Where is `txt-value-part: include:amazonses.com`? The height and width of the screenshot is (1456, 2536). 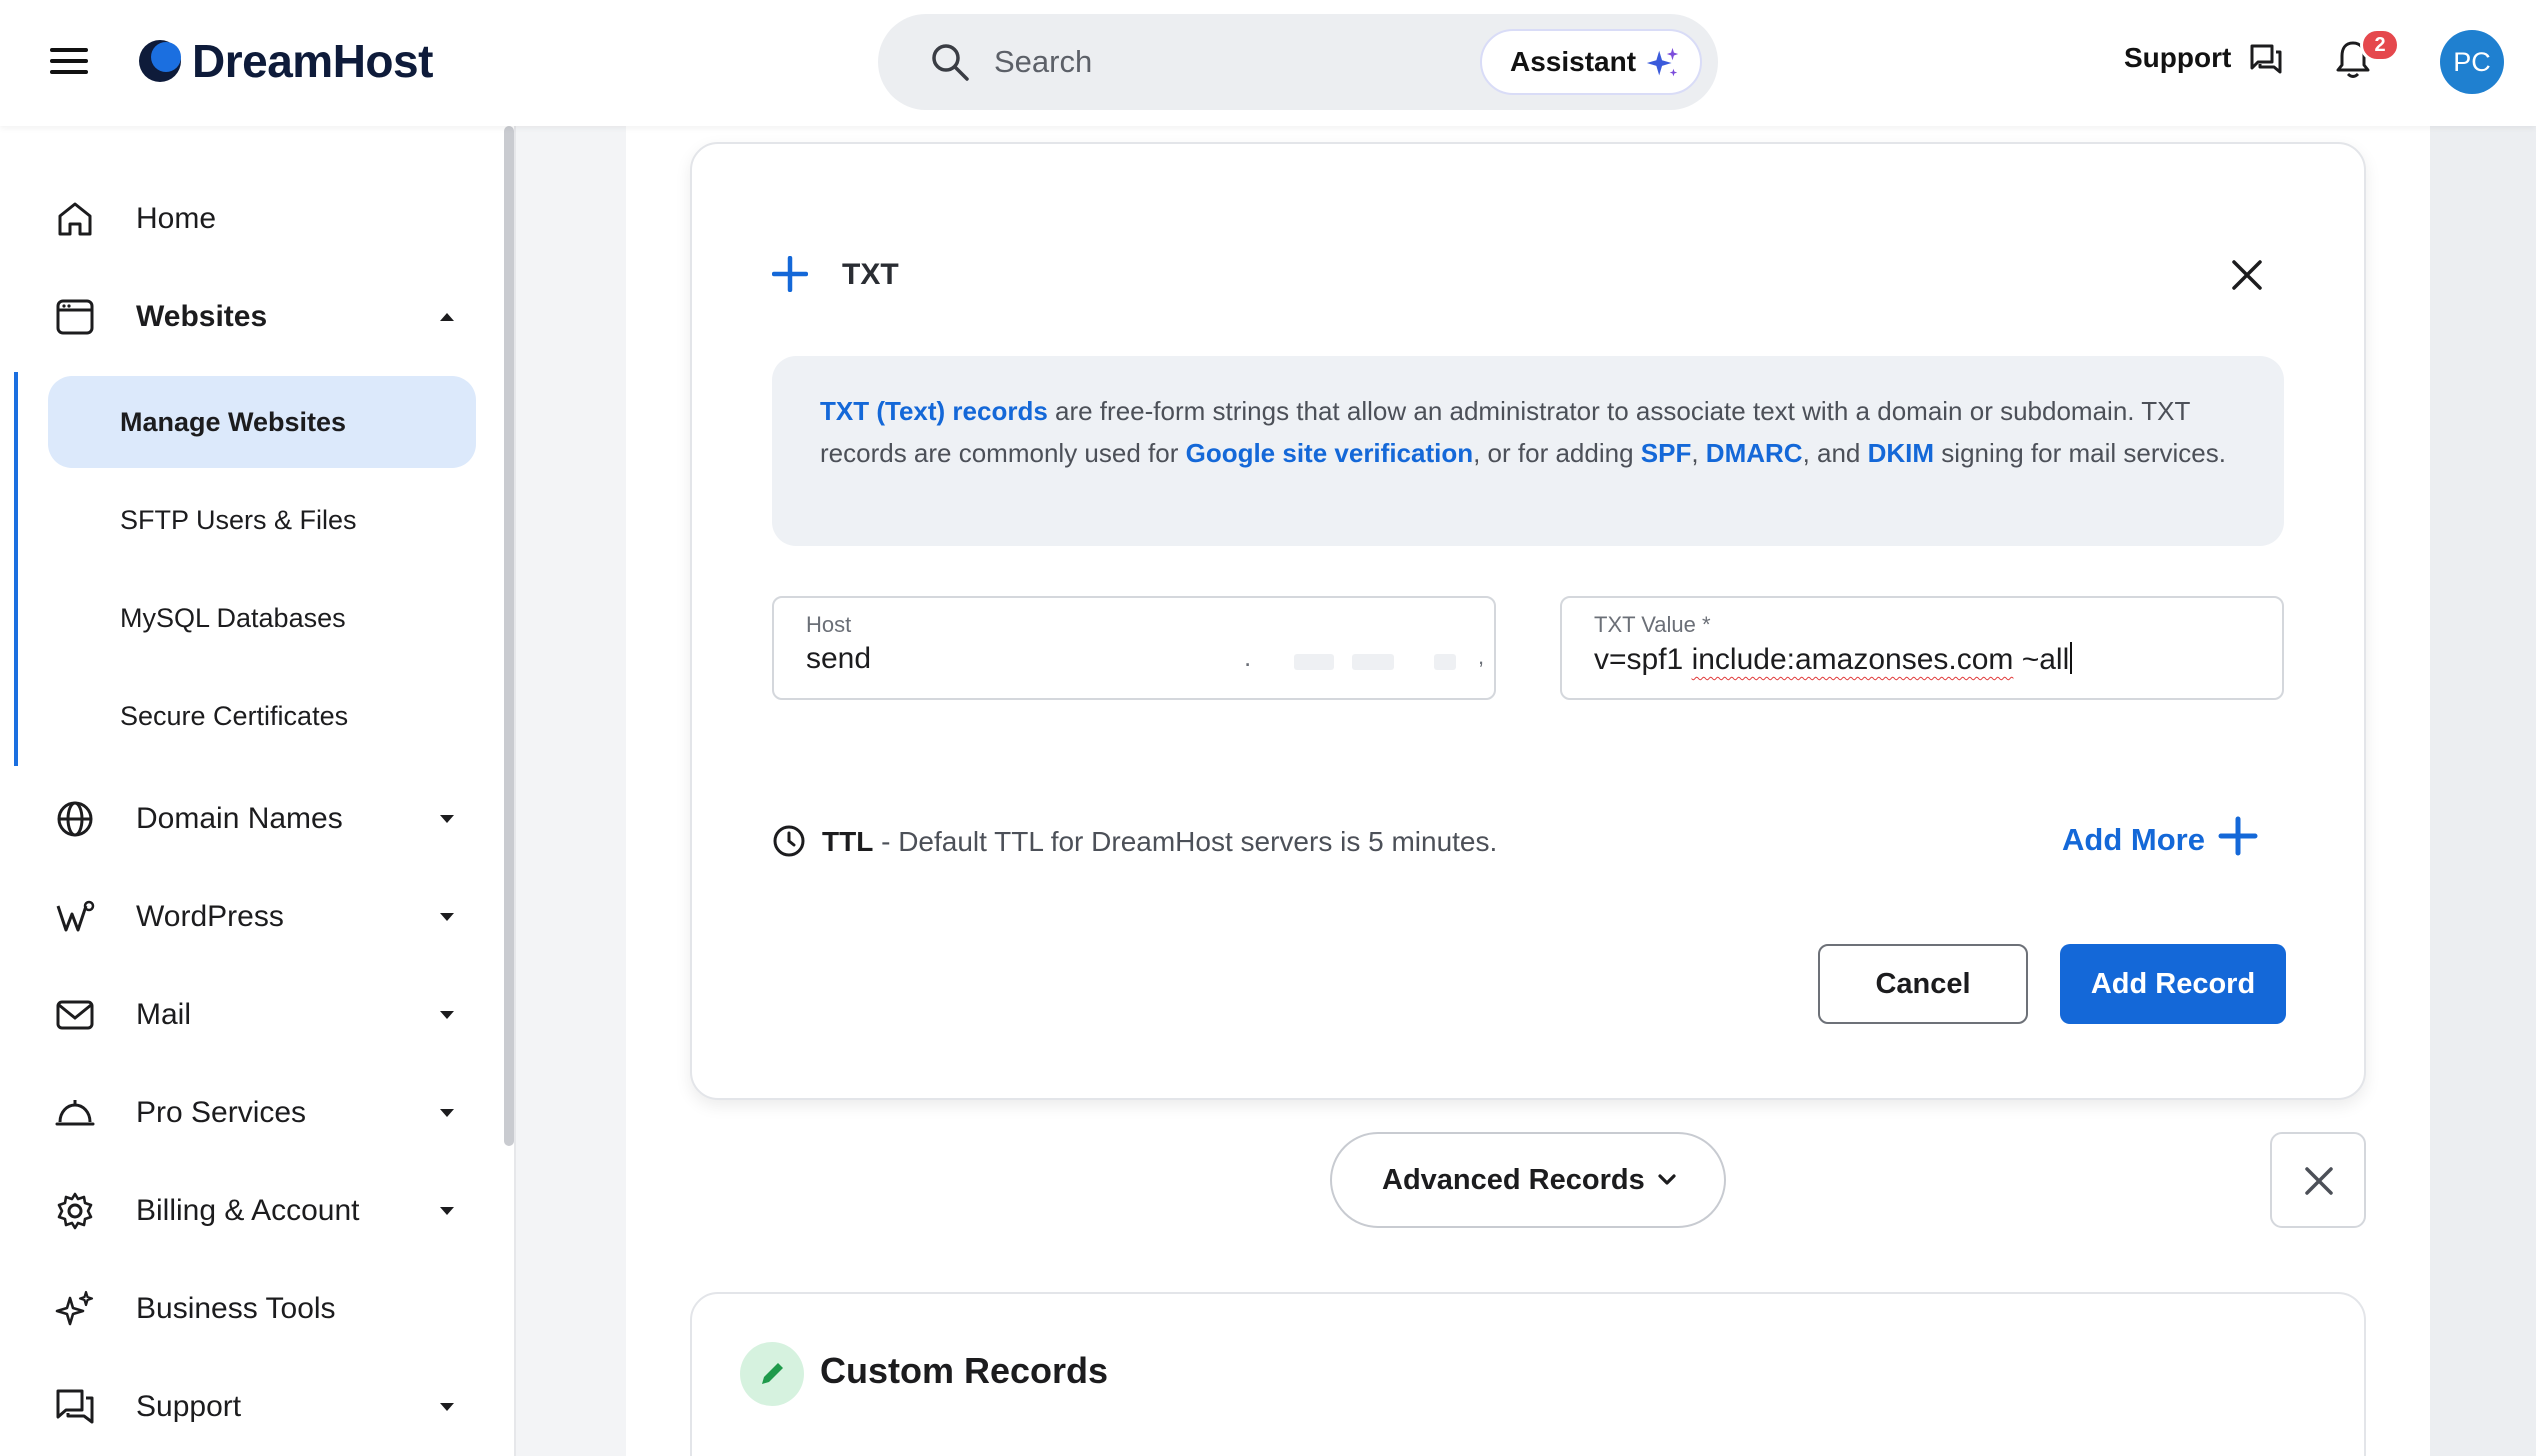
txt-value-part: include:amazonses.com is located at coordinates (1852, 659).